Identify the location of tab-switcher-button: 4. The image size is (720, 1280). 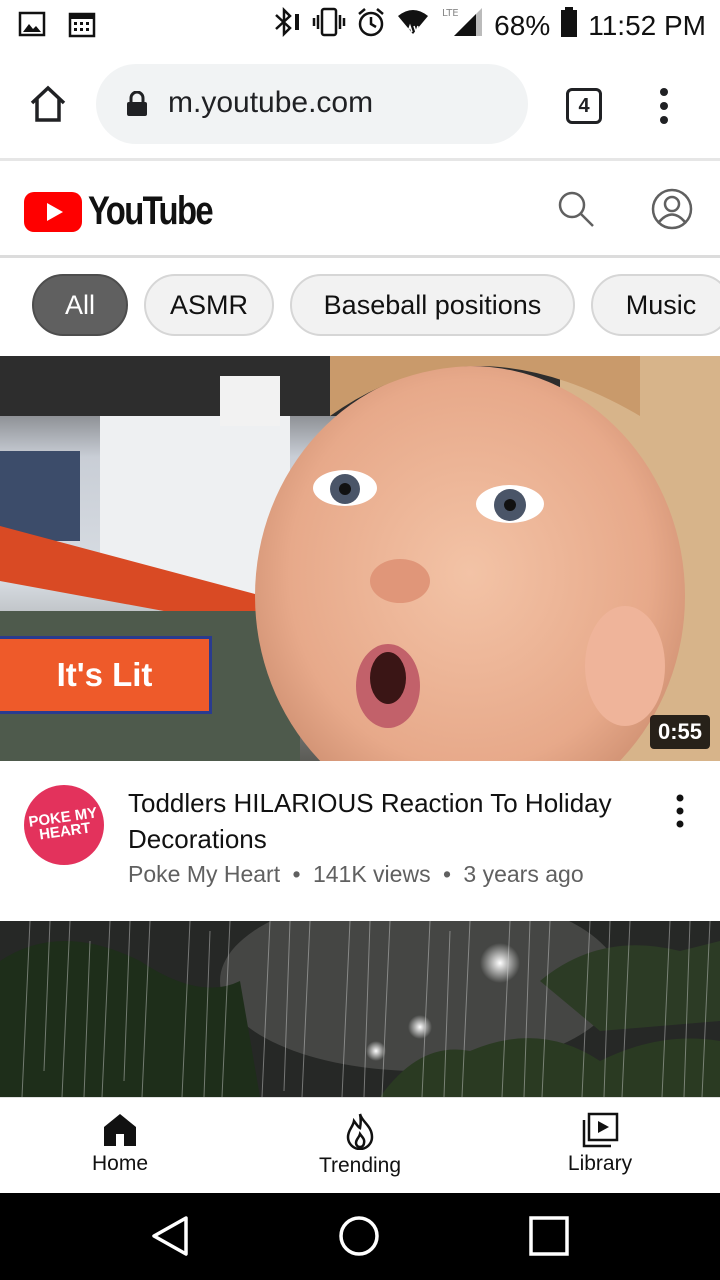
(584, 106).